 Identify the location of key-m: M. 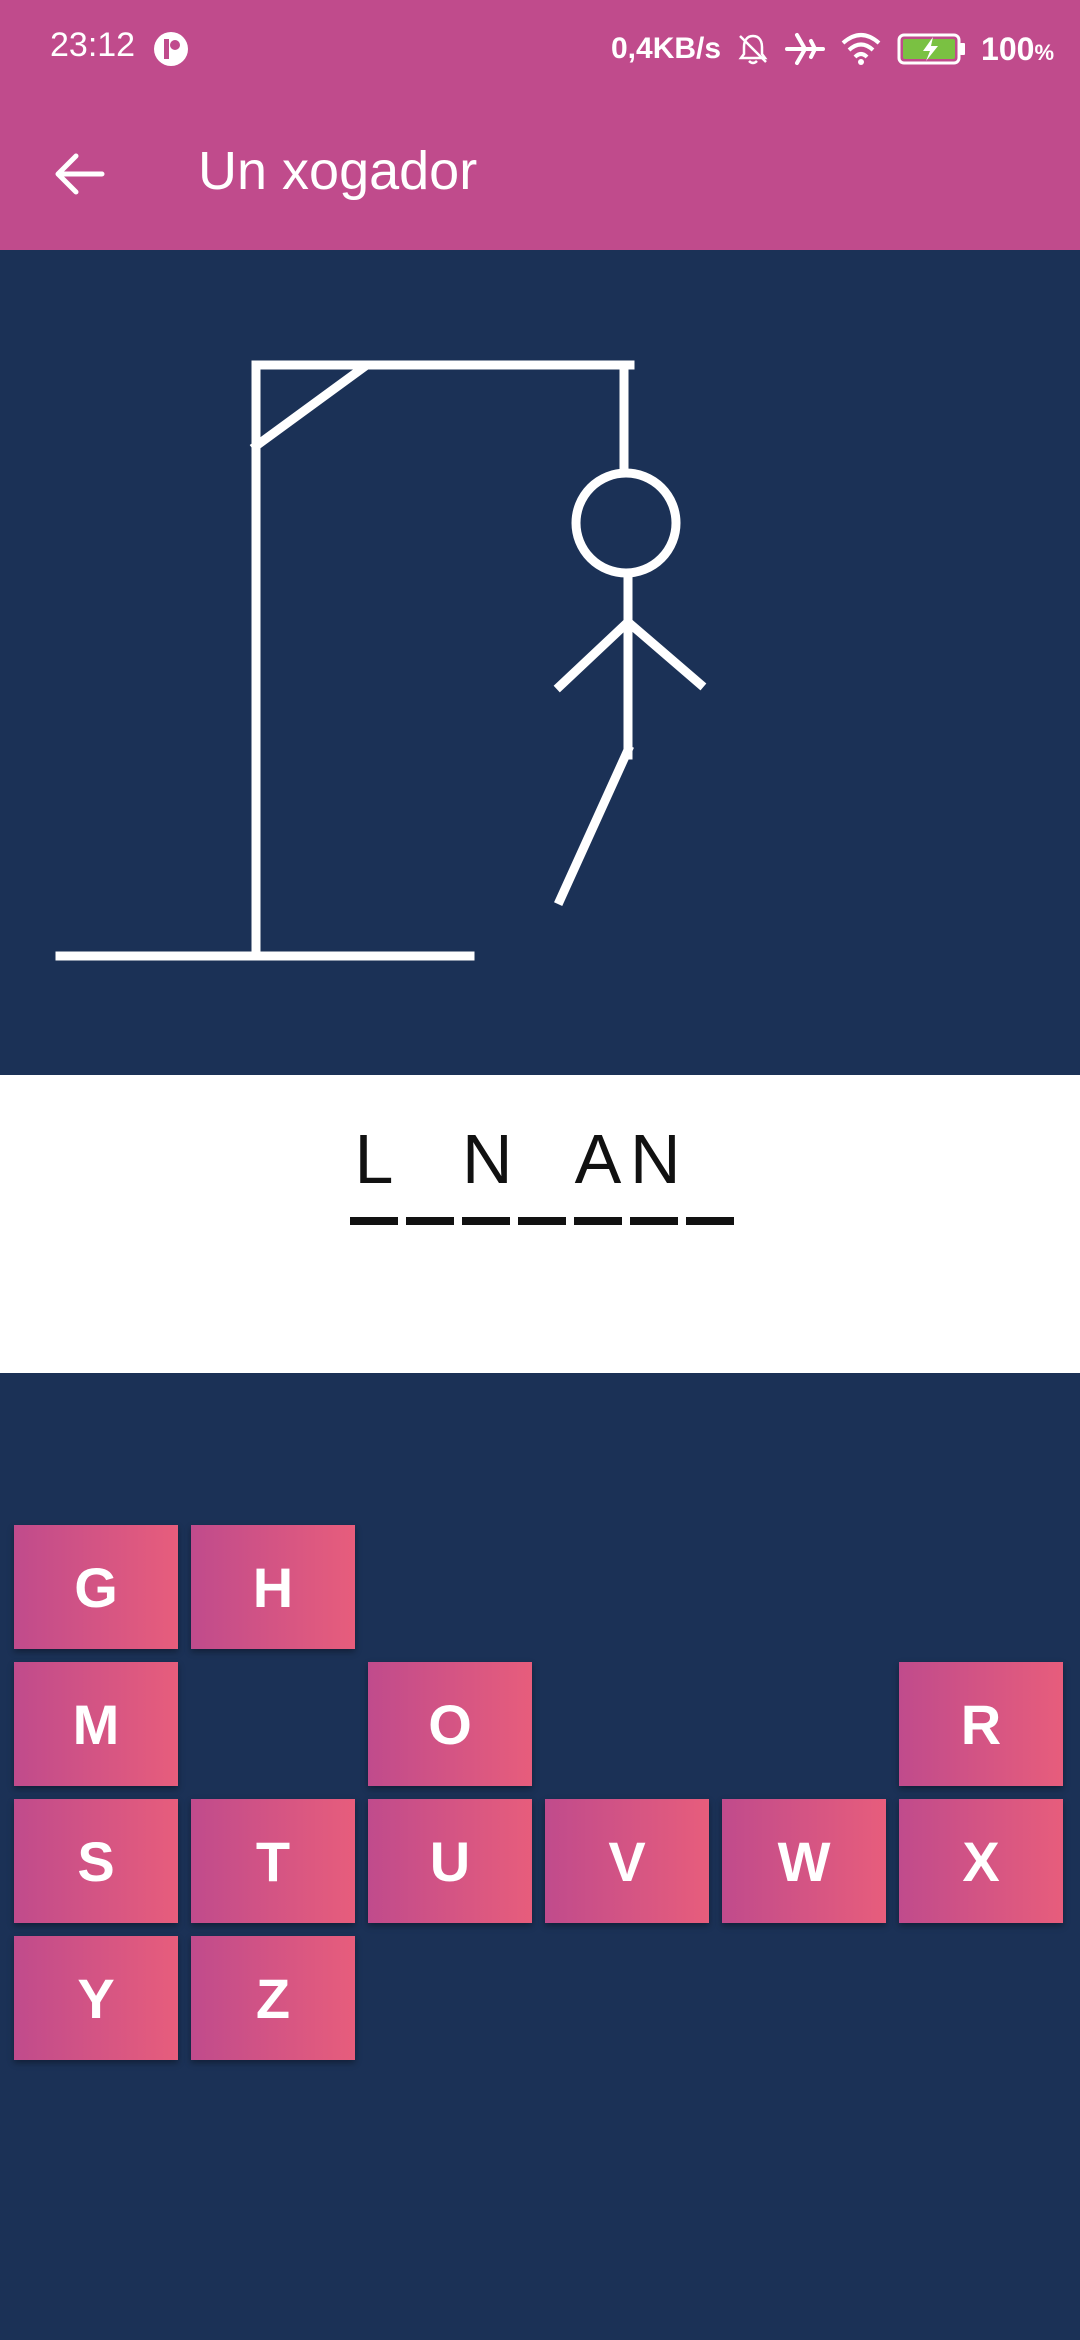
(96, 1724).